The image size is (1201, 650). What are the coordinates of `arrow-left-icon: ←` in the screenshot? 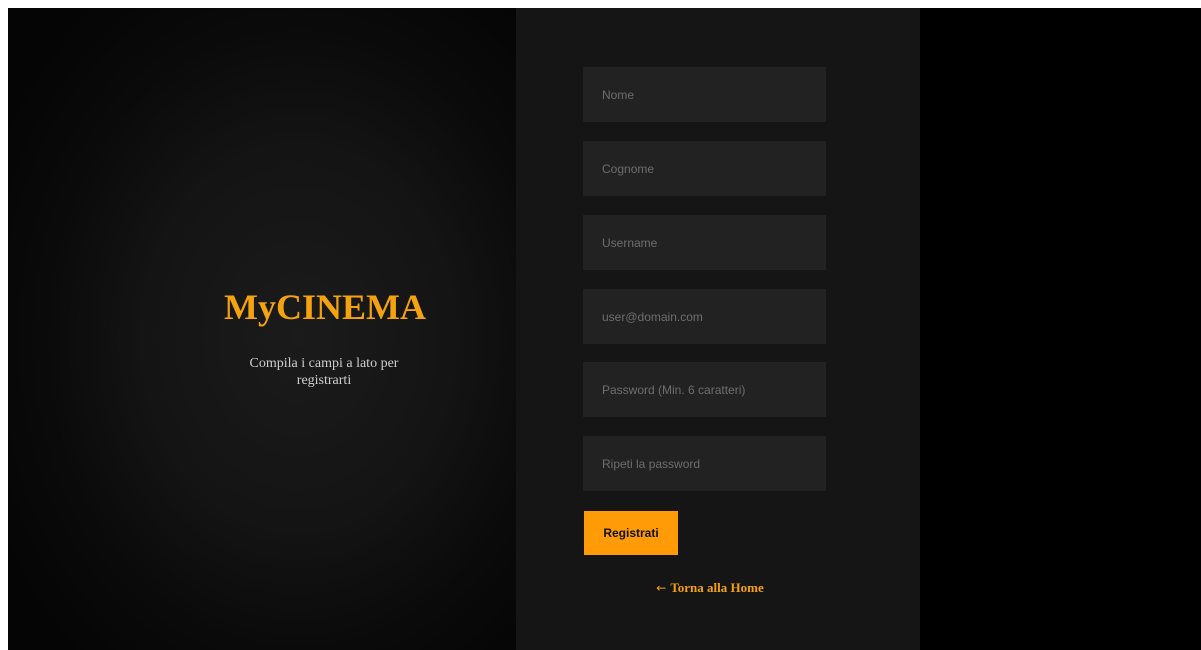 It's located at (661, 588).